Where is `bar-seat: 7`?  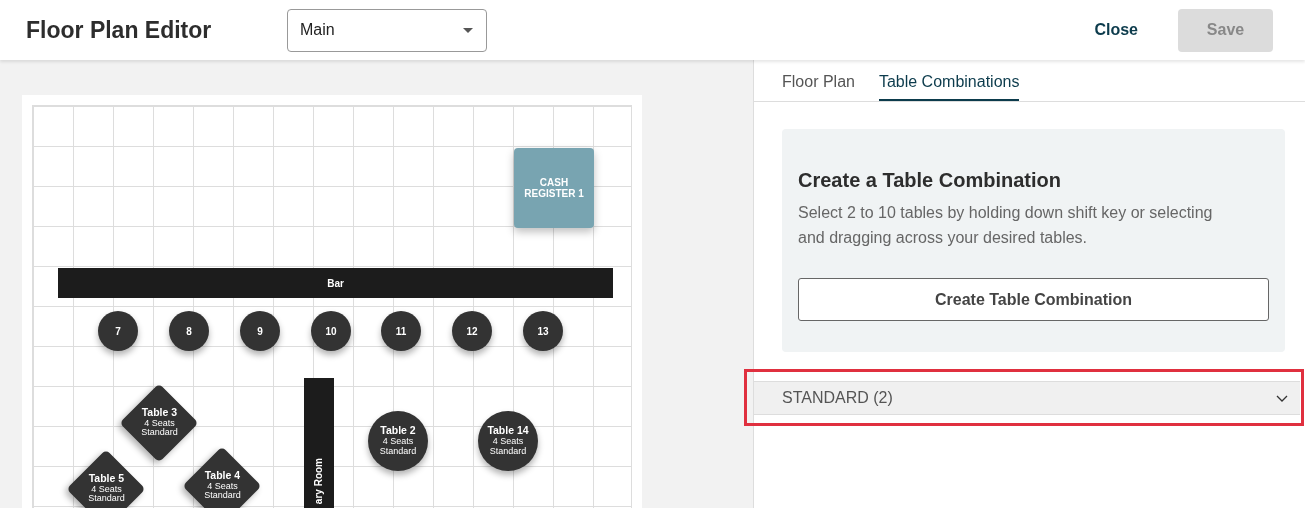
bar-seat: 7 is located at coordinates (118, 331).